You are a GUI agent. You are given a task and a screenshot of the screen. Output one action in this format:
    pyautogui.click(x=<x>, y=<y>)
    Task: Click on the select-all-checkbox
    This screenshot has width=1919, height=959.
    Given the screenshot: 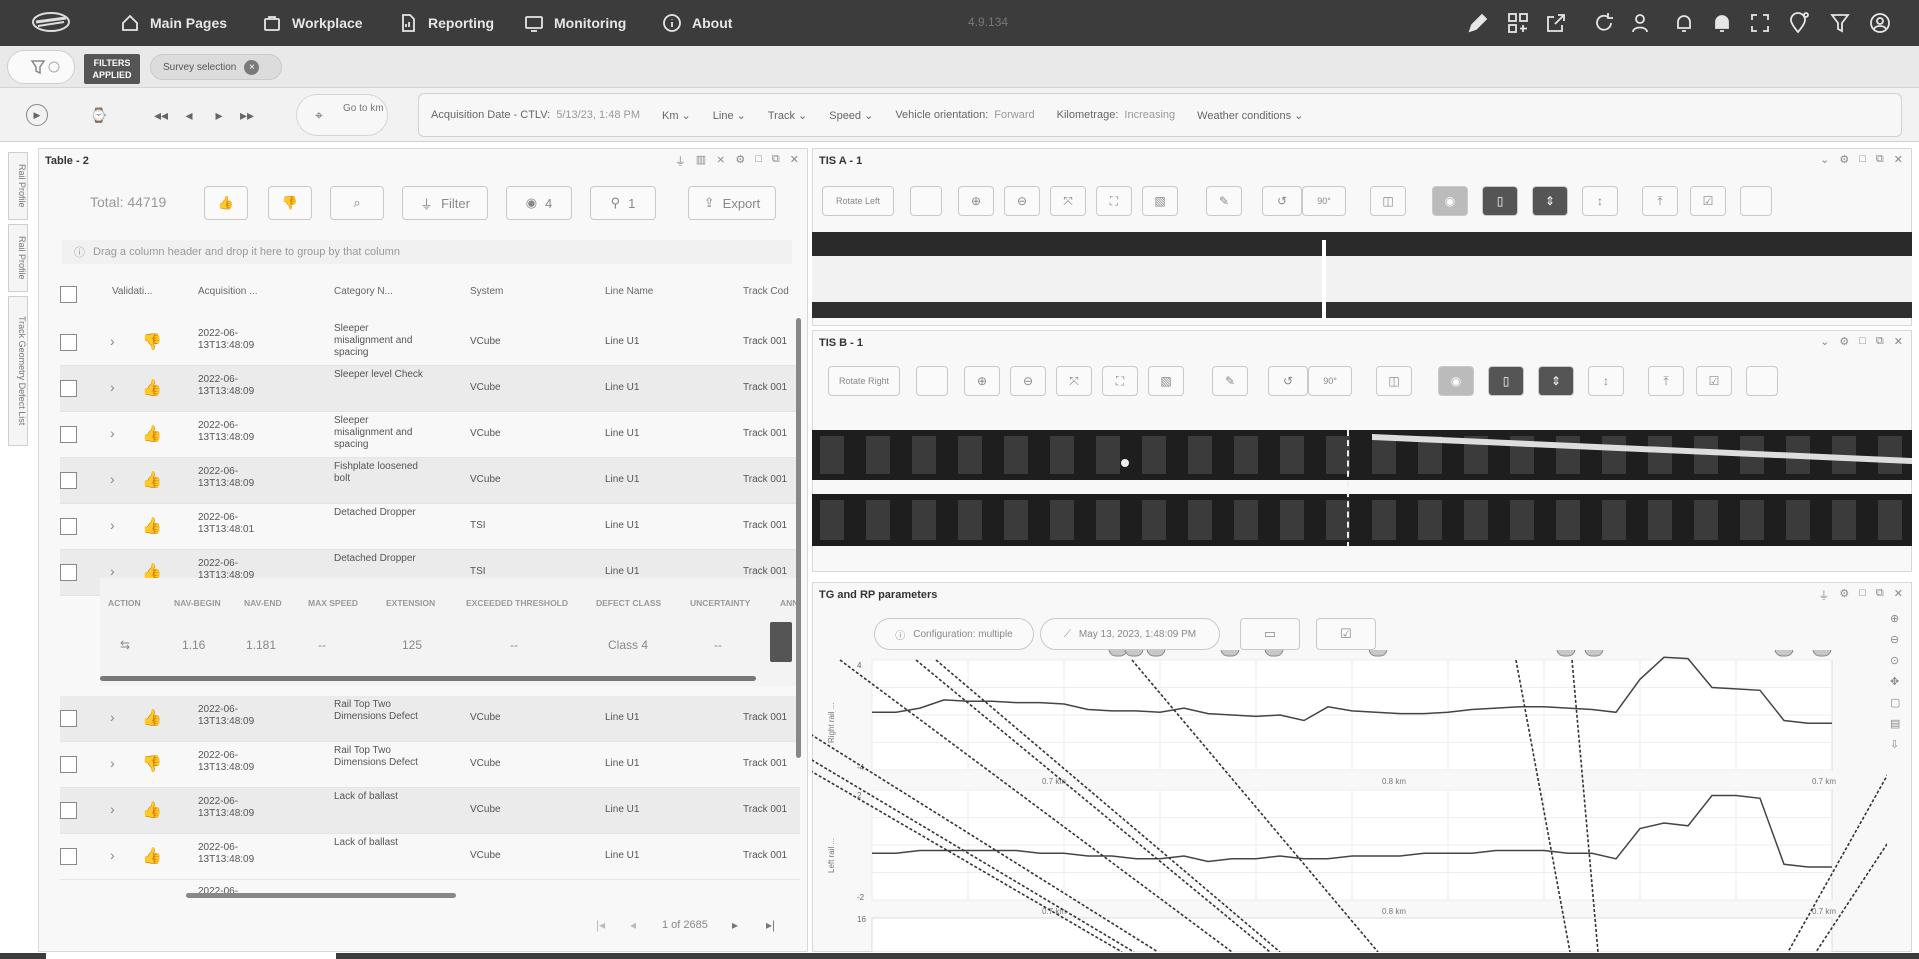 What is the action you would take?
    pyautogui.click(x=68, y=294)
    